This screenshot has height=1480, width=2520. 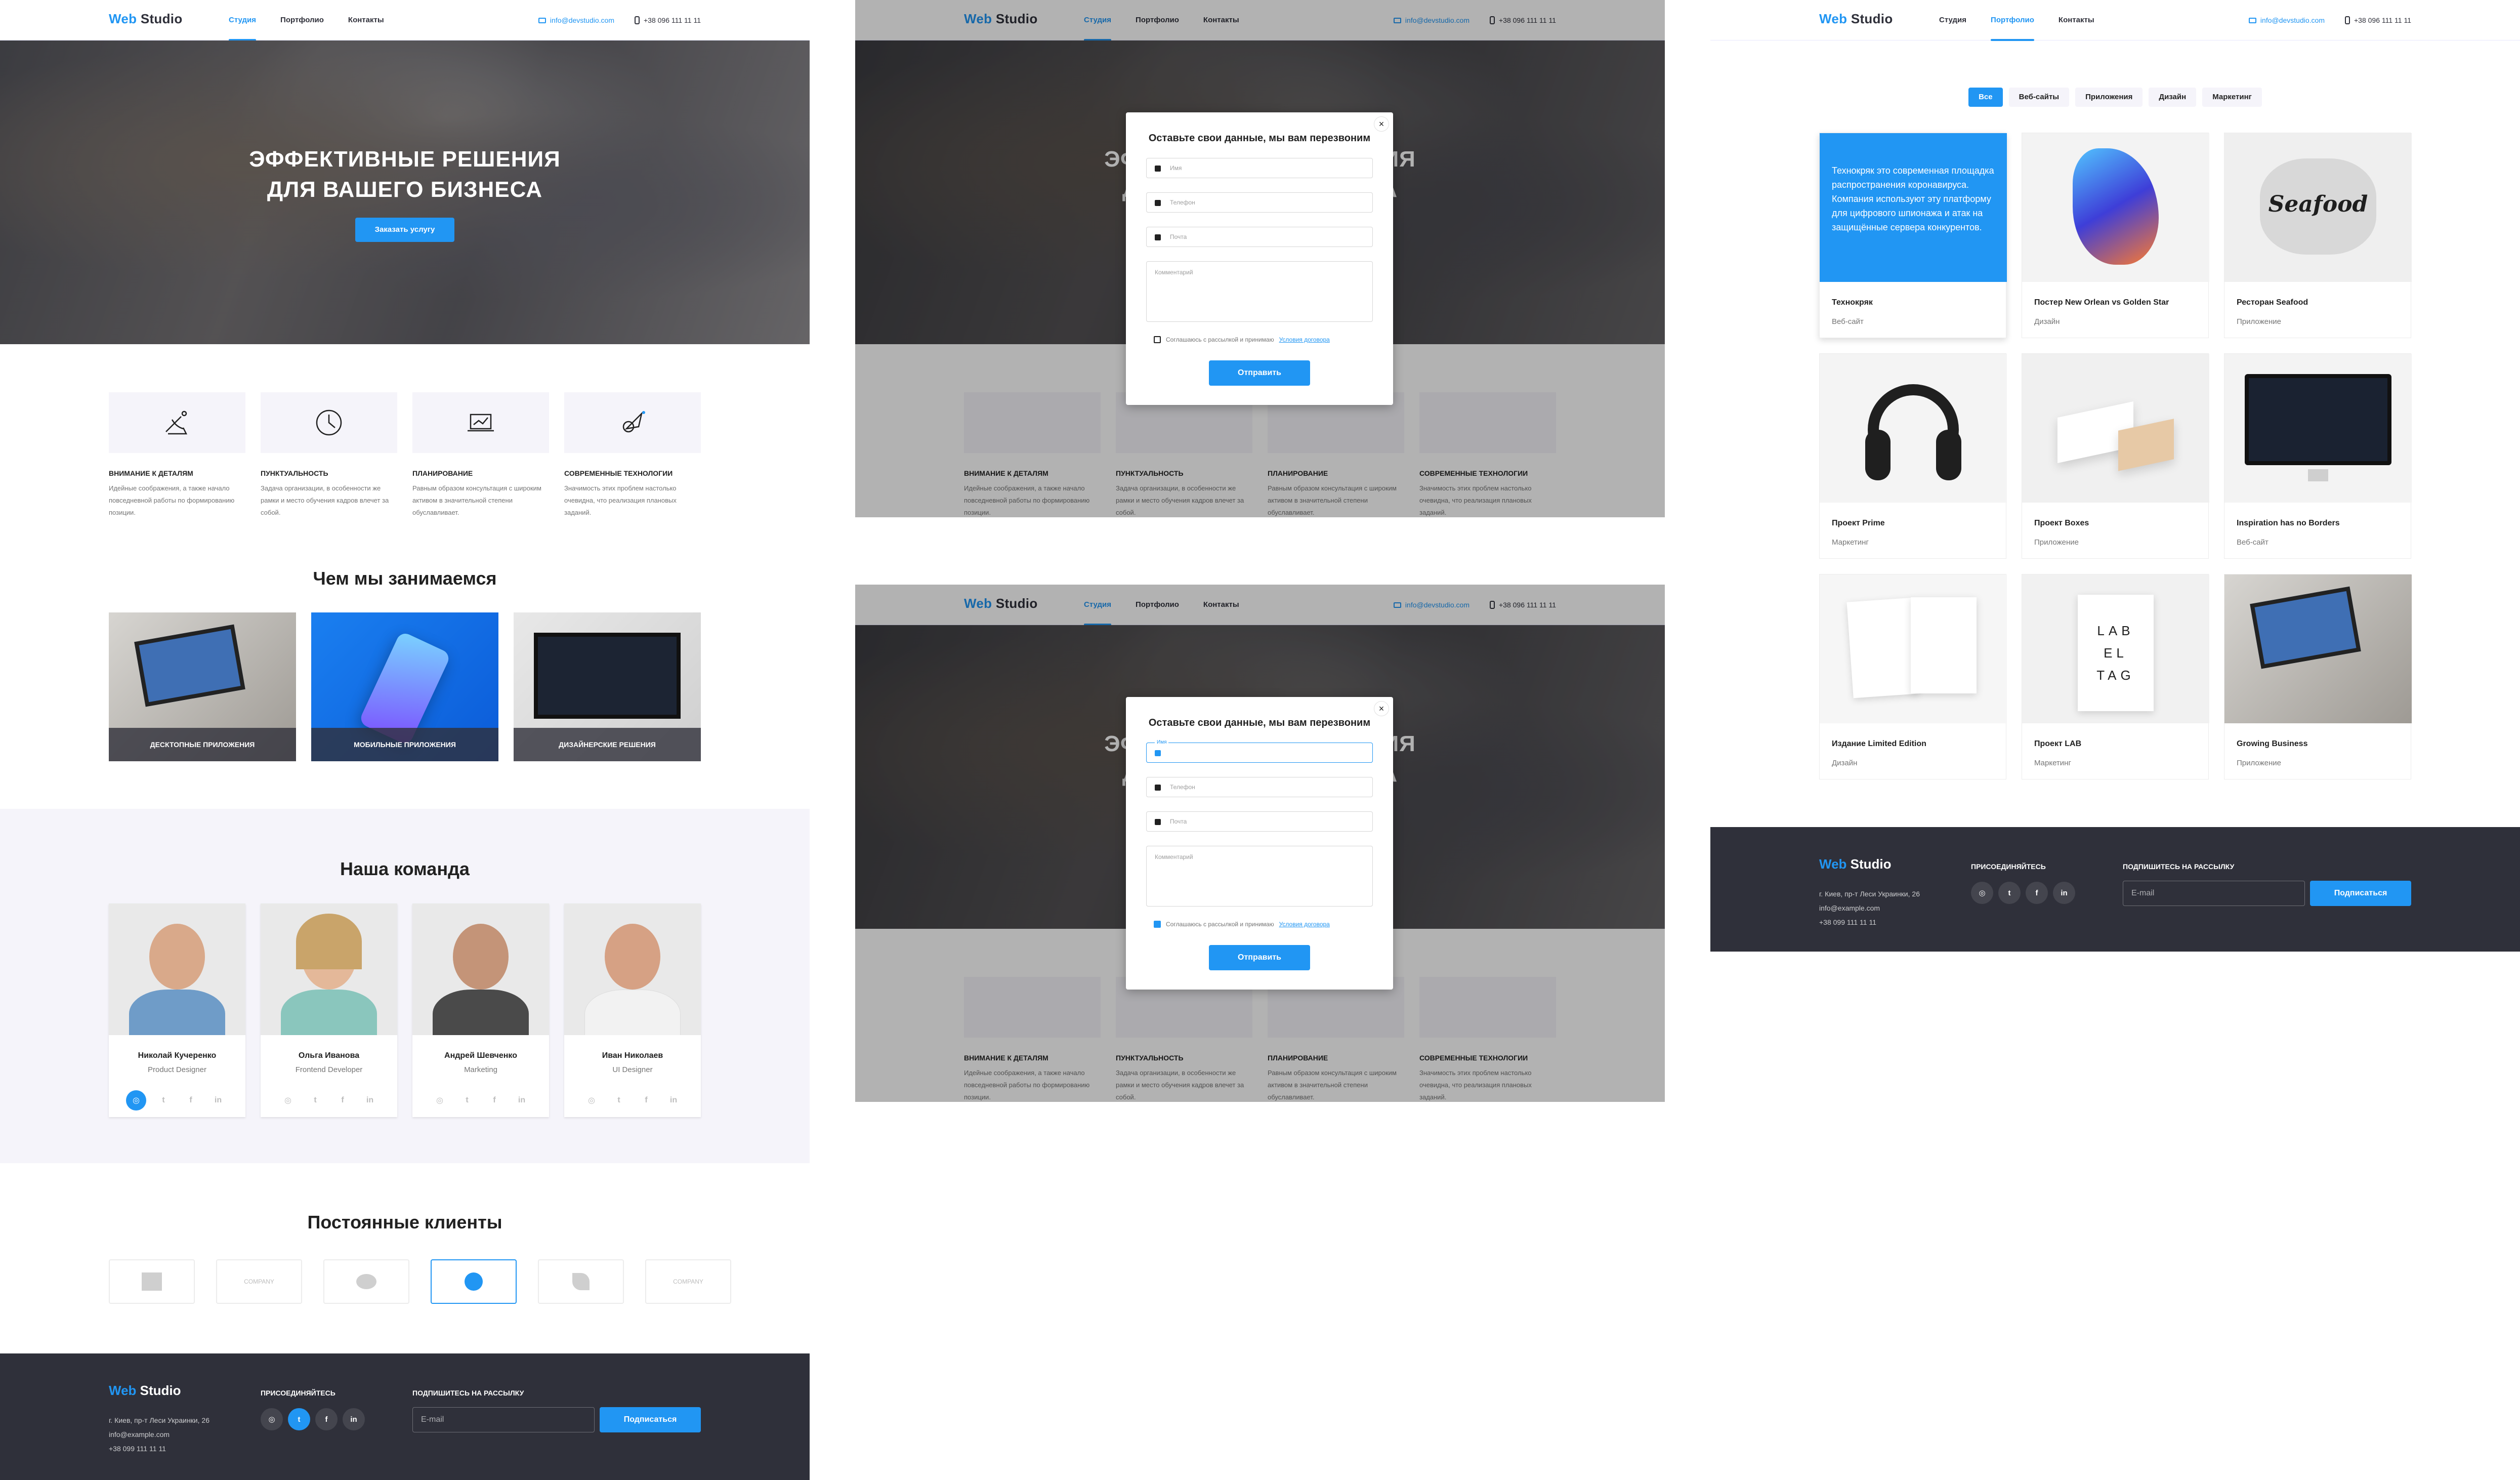 What do you see at coordinates (542, 20) in the screenshot?
I see `mail-icon` at bounding box center [542, 20].